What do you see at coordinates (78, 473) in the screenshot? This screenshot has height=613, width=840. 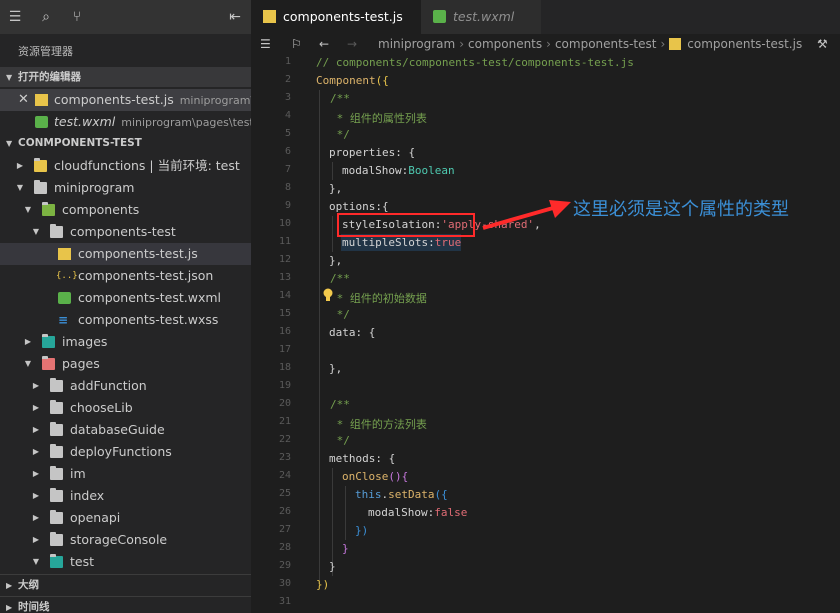 I see `tree-label: im` at bounding box center [78, 473].